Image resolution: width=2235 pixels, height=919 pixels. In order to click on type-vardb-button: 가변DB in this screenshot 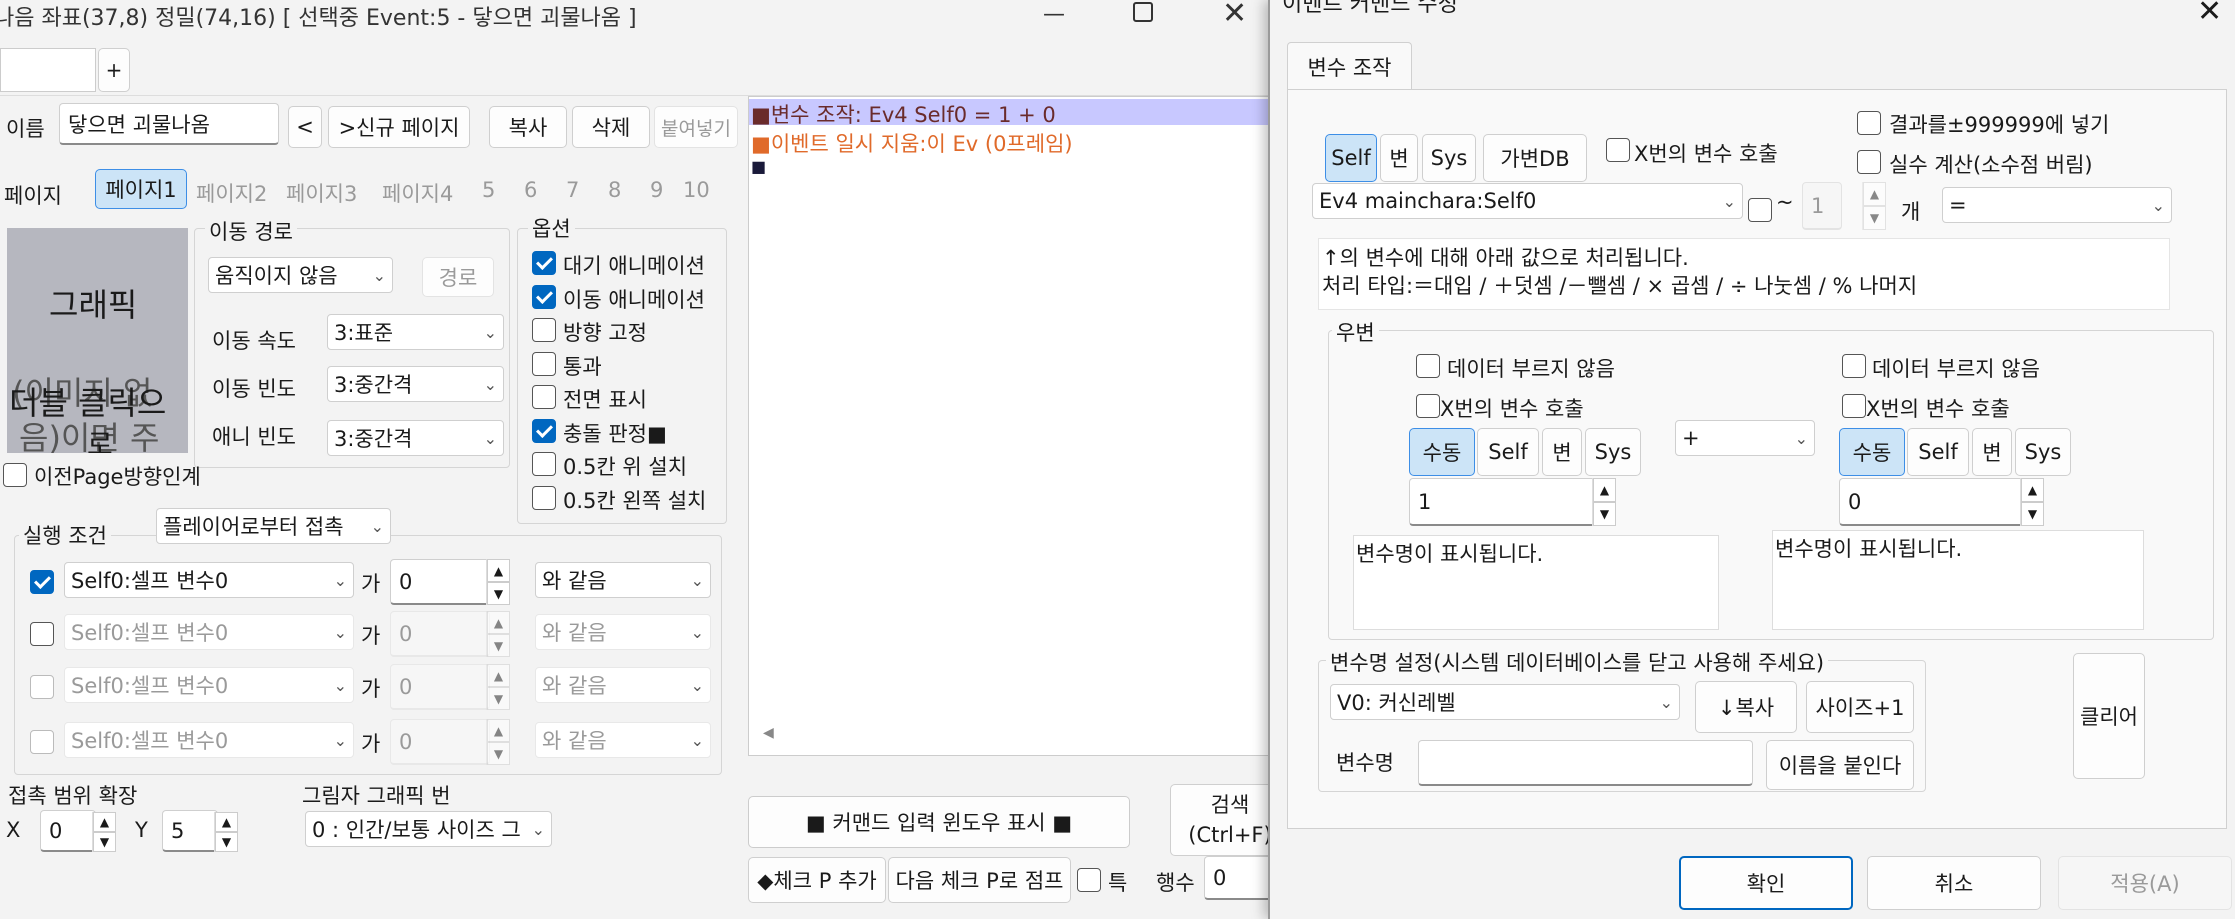, I will do `click(1535, 158)`.